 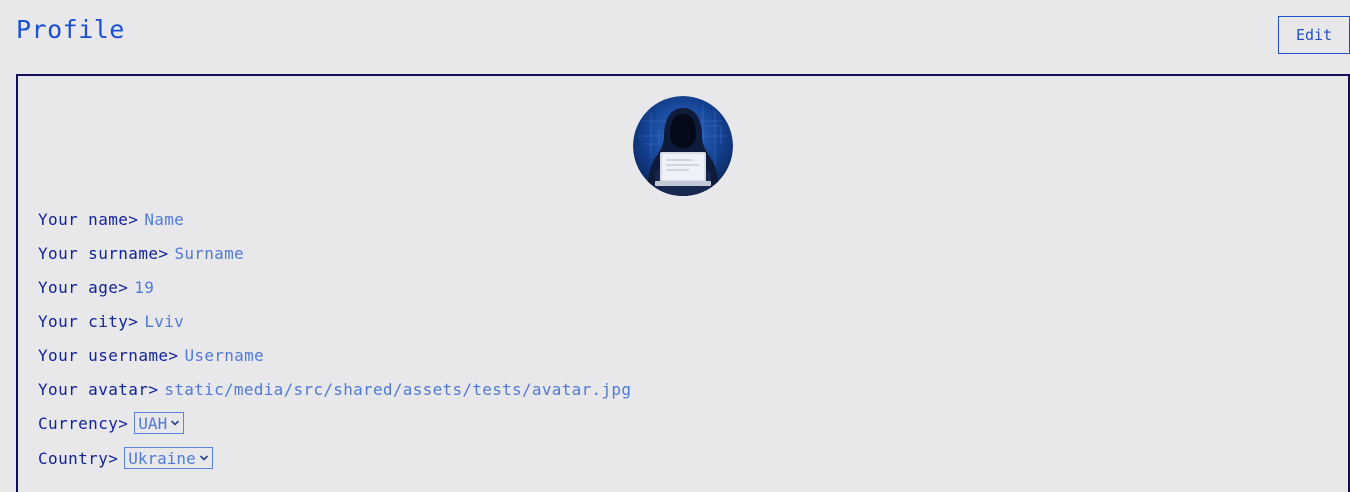 I want to click on surname-row: Your surname> Surname, so click(x=141, y=253).